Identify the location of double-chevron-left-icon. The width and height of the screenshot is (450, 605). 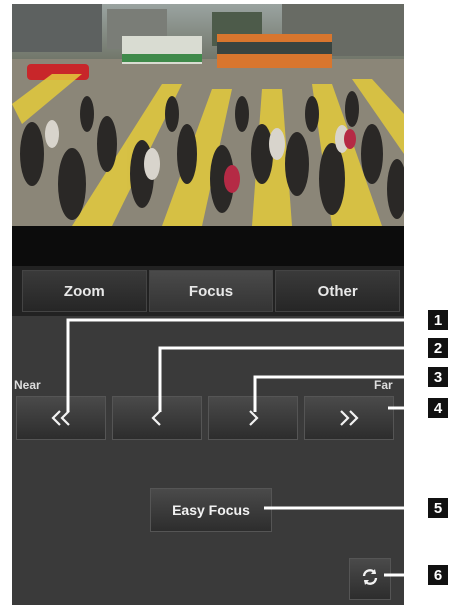
(61, 418).